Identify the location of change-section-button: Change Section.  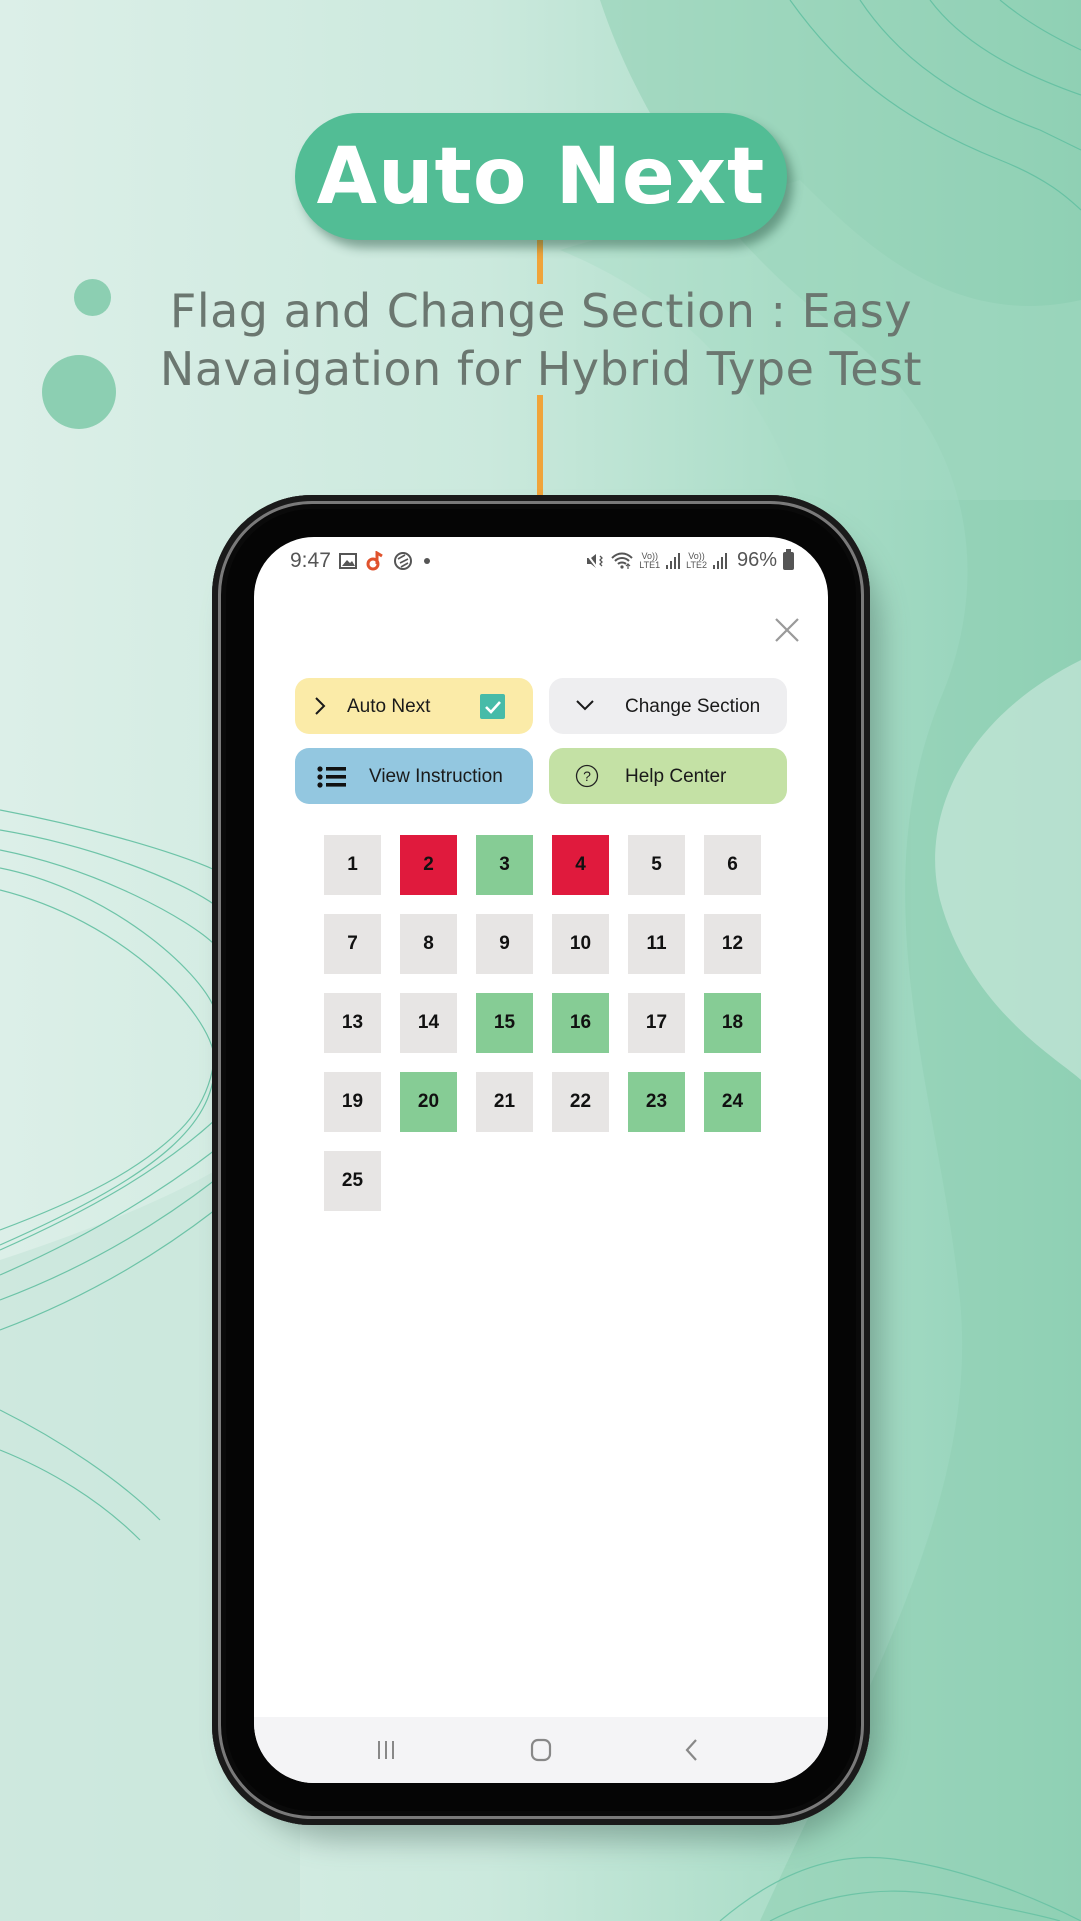
(668, 706).